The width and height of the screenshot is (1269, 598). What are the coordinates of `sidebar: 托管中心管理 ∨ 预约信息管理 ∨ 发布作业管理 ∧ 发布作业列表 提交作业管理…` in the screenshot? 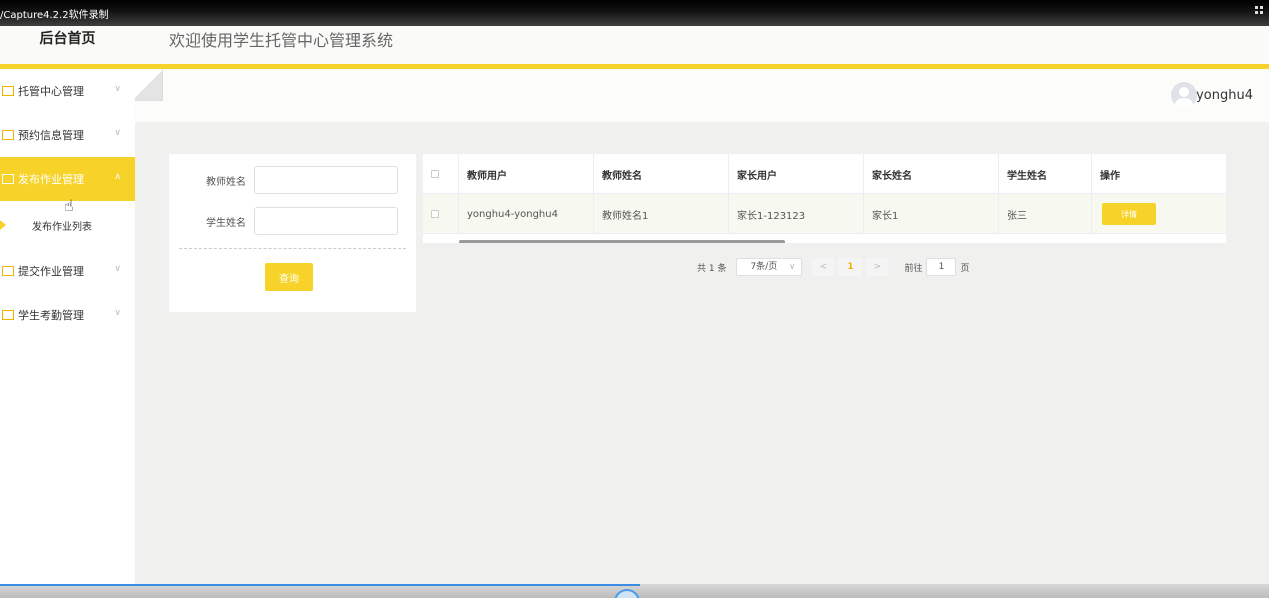 It's located at (67, 333).